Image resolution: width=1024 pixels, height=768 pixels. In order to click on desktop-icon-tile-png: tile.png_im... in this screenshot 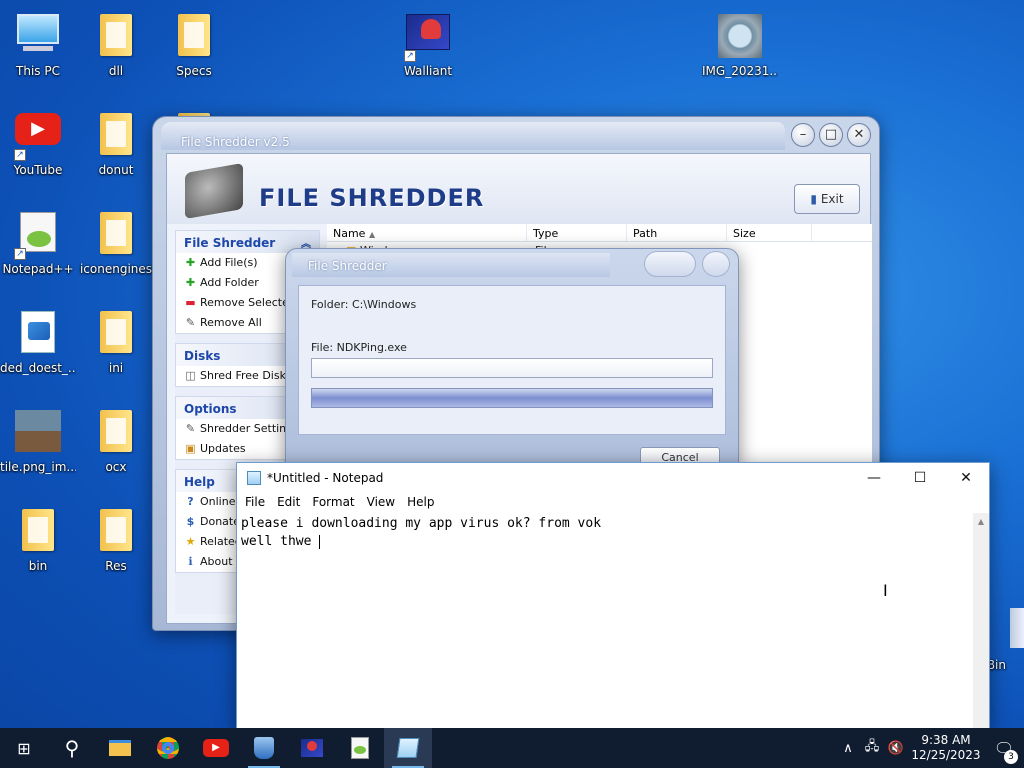, I will do `click(38, 444)`.